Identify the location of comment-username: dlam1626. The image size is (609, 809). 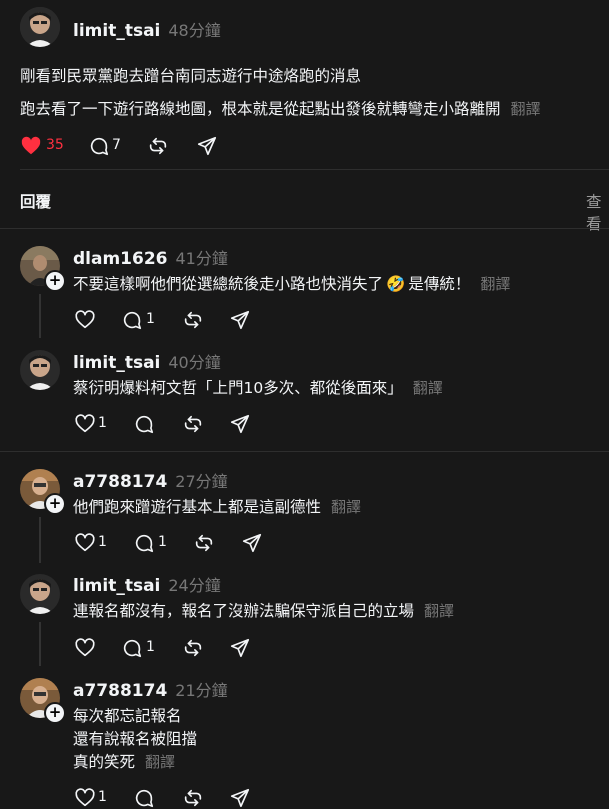
(120, 259).